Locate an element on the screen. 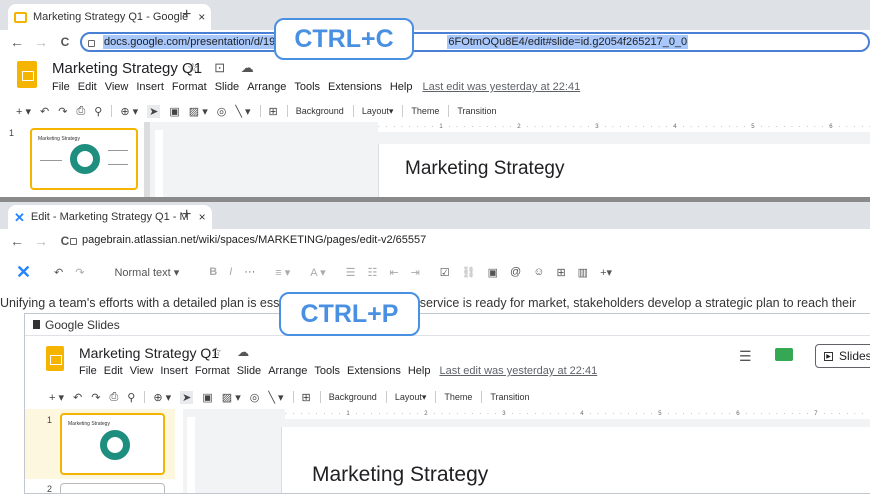 The height and width of the screenshot is (494, 870). indent-icon: ⇥ is located at coordinates (415, 272).